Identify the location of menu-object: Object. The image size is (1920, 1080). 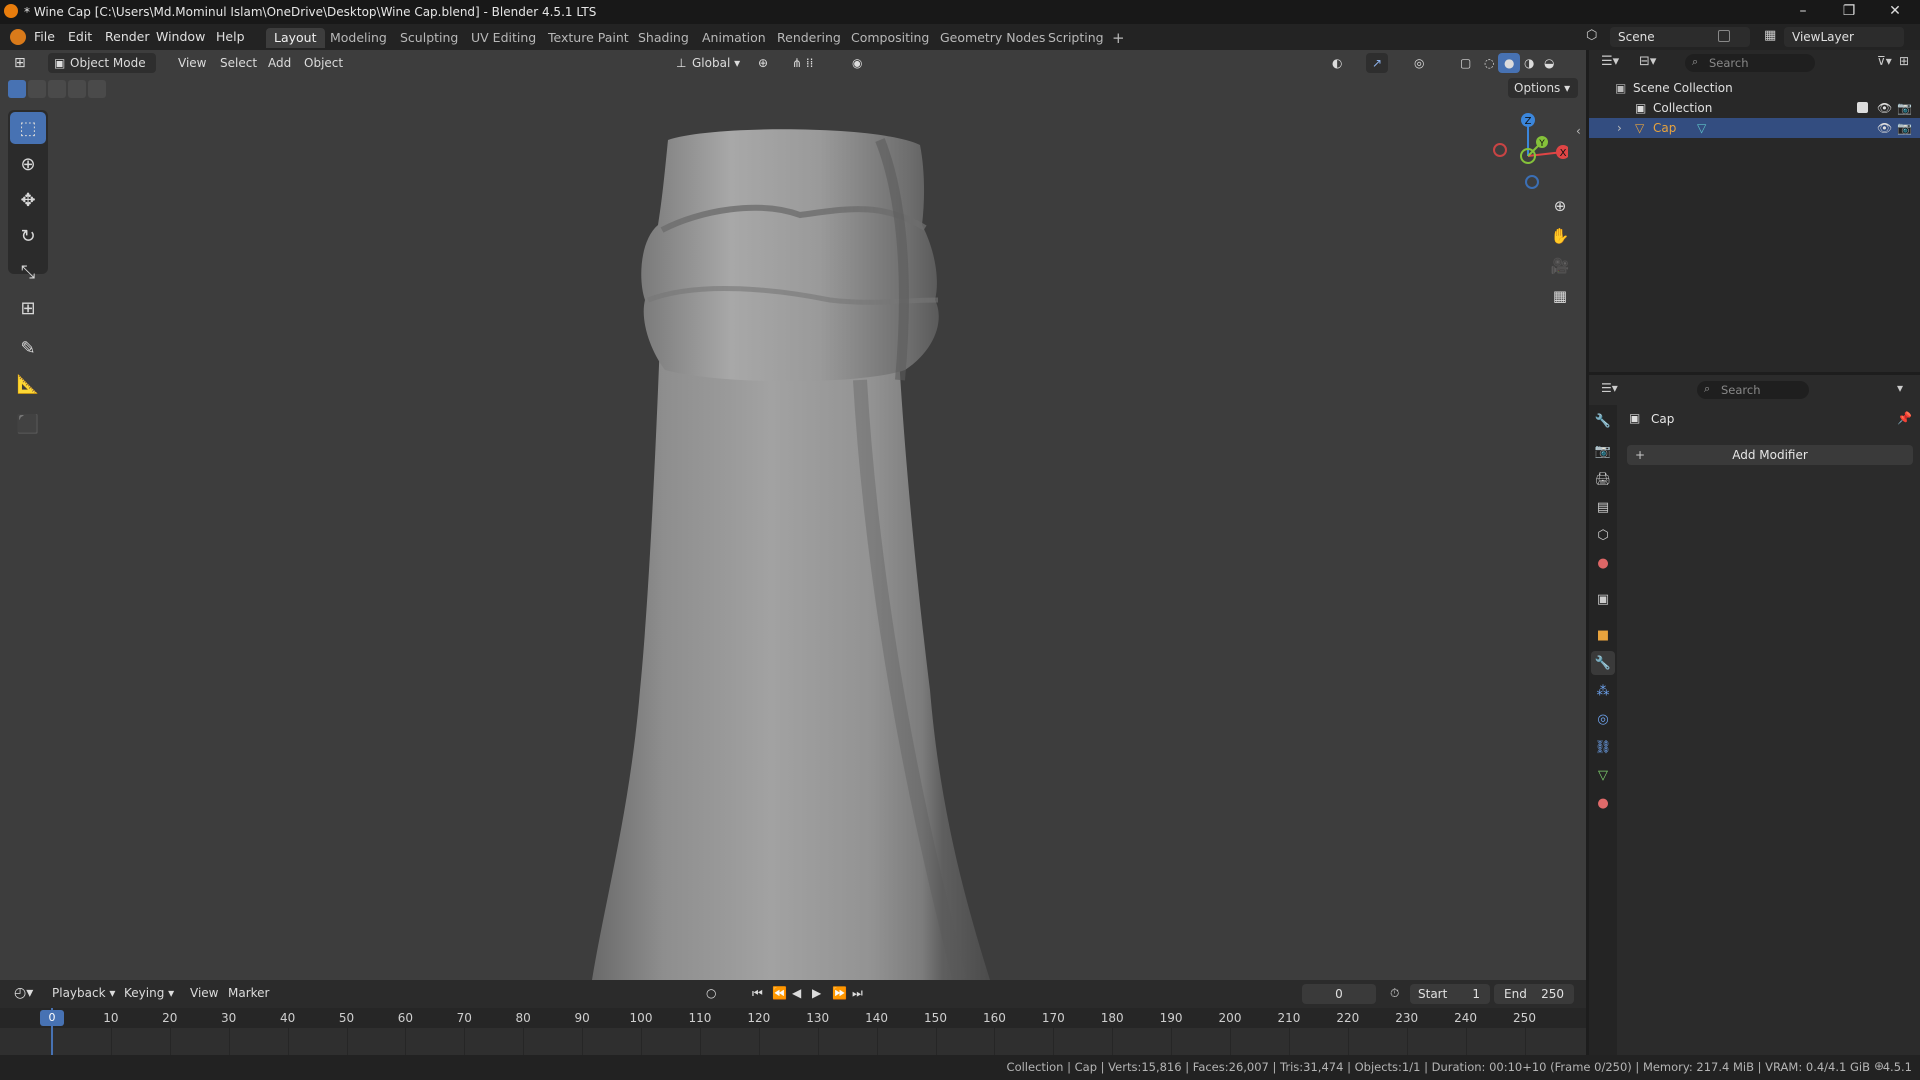
(323, 63).